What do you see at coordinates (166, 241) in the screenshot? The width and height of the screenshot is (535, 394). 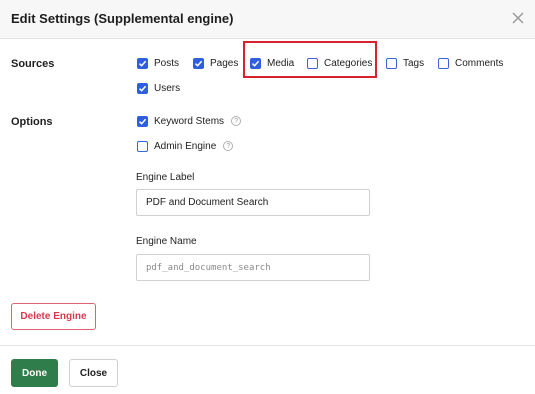 I see `engine-name-heading: Engine Name` at bounding box center [166, 241].